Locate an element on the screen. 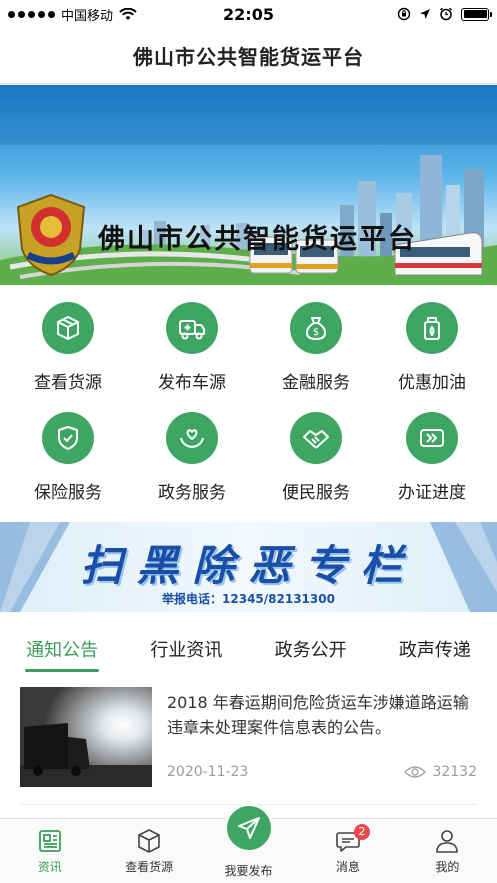 The width and height of the screenshot is (497, 883). send-icon is located at coordinates (248, 828).